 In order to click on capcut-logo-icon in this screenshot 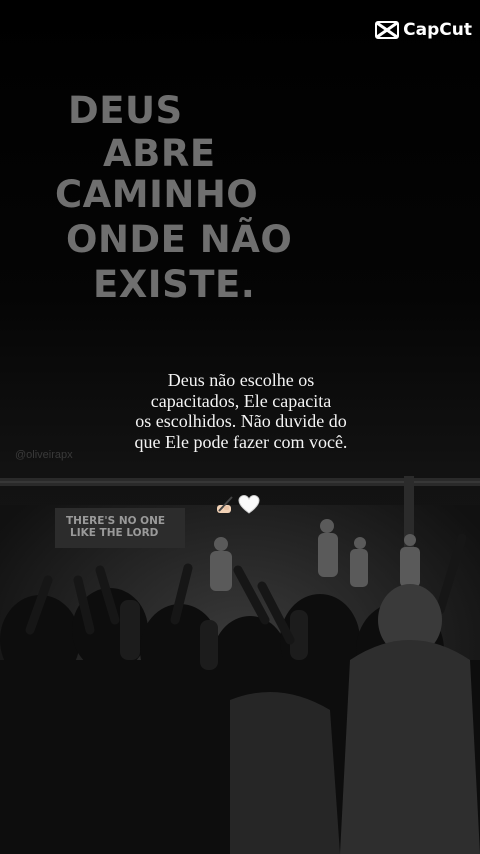, I will do `click(387, 30)`.